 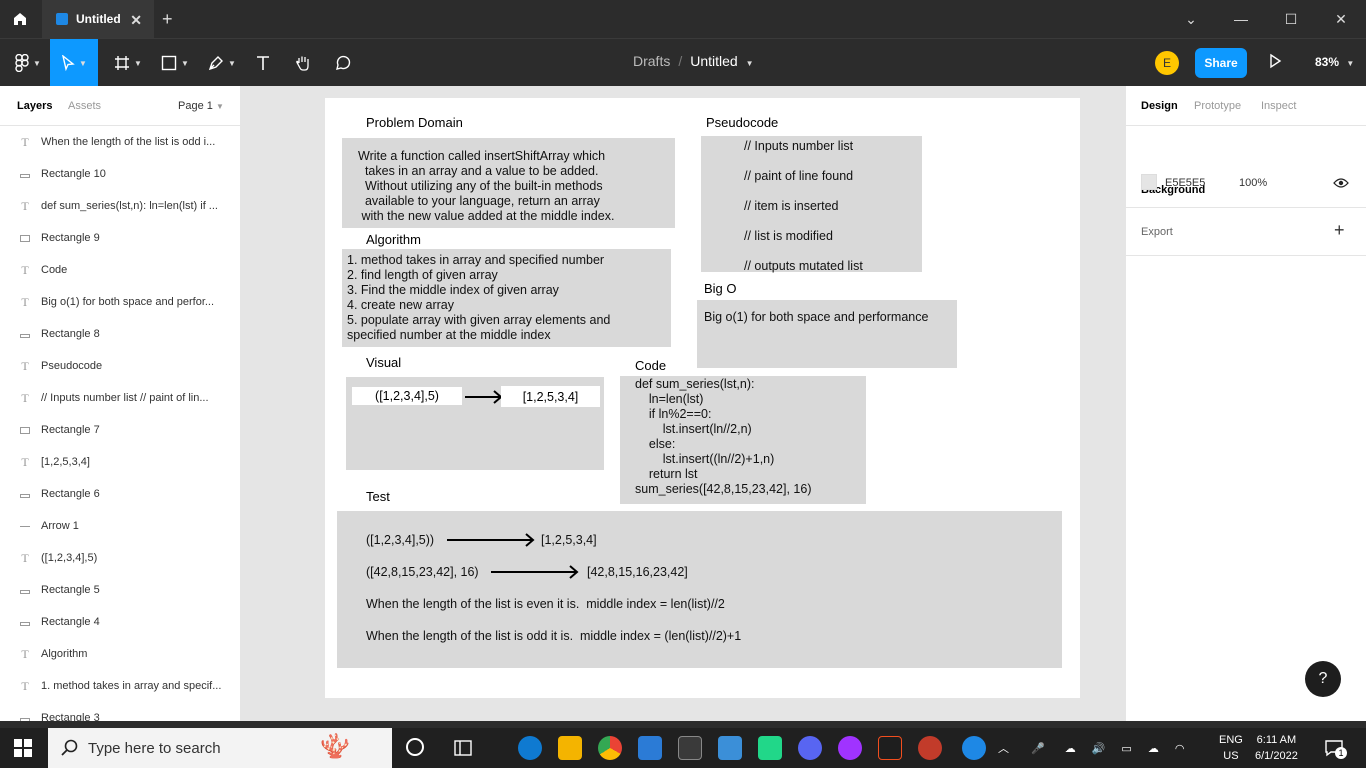 I want to click on layer-item: Rectangle 10, so click(x=120, y=174).